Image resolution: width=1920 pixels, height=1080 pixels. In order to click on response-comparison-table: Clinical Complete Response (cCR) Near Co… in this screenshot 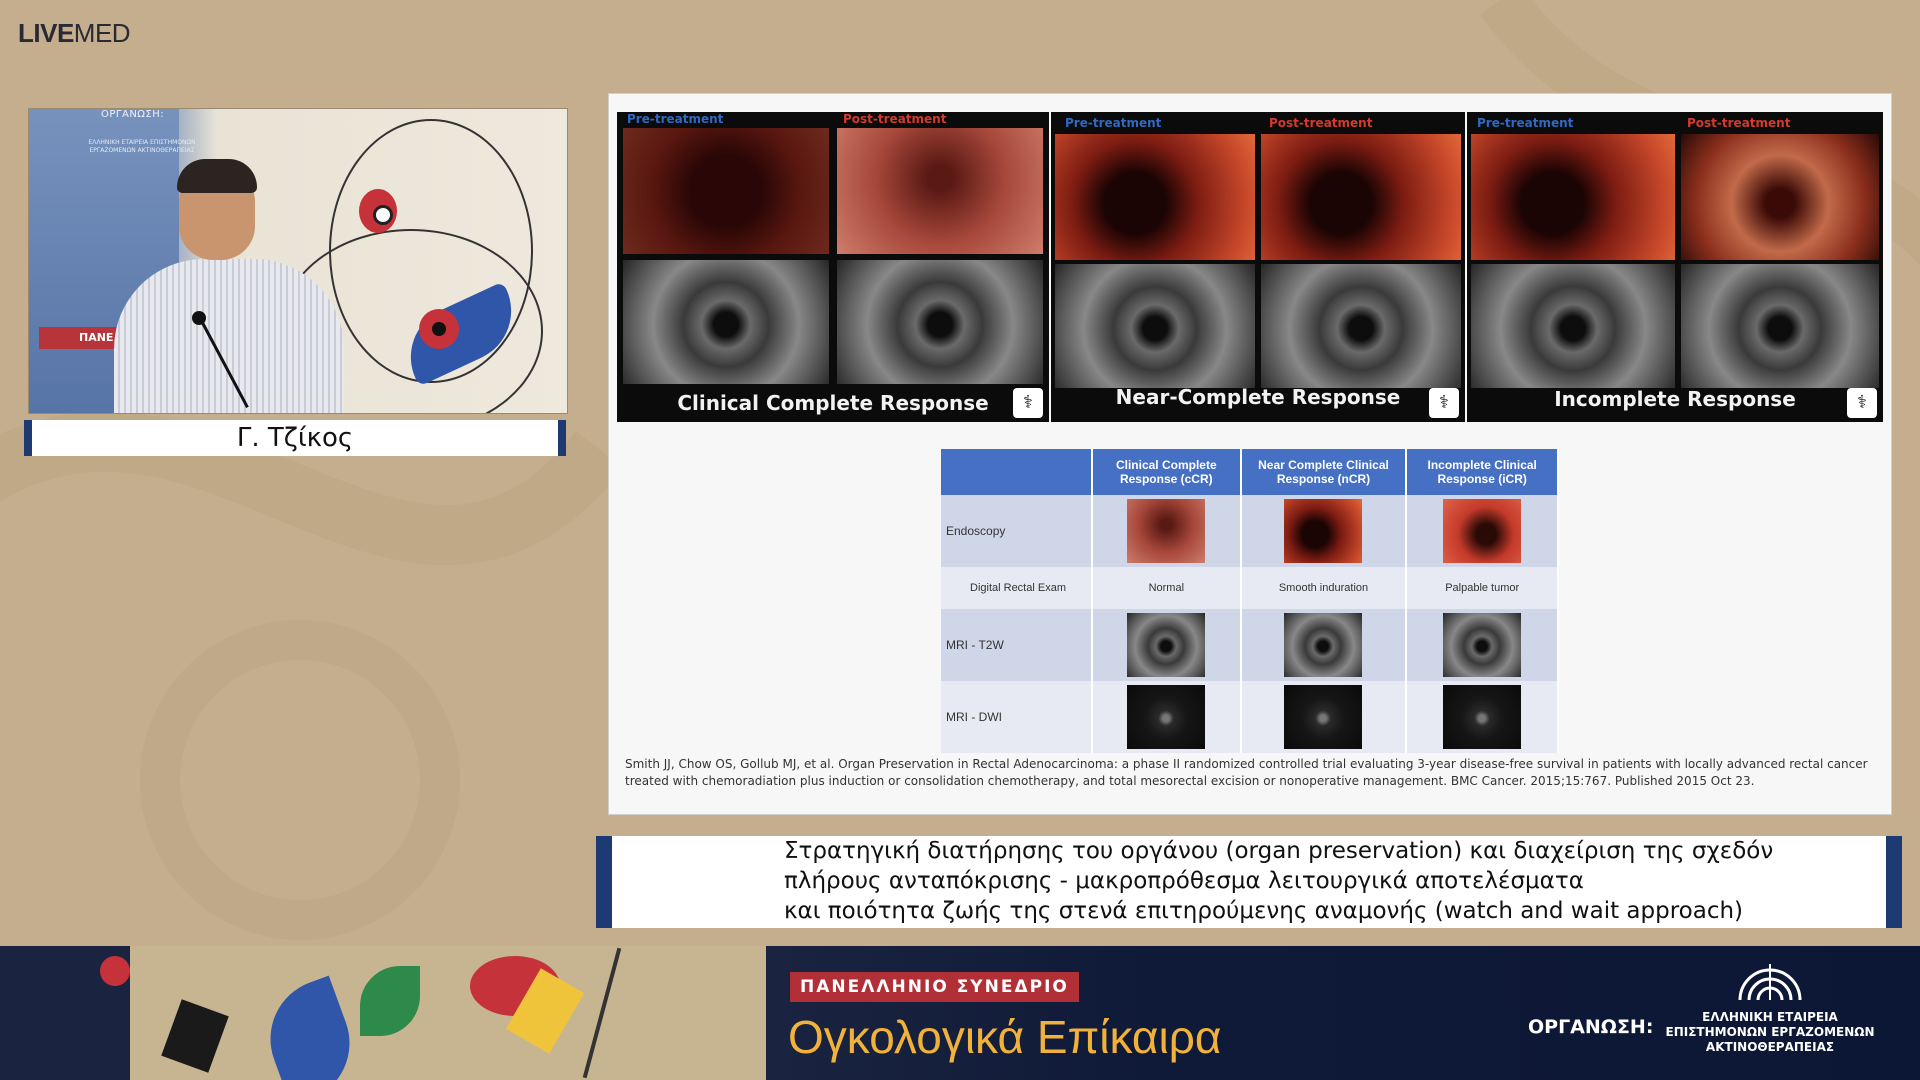, I will do `click(1250, 601)`.